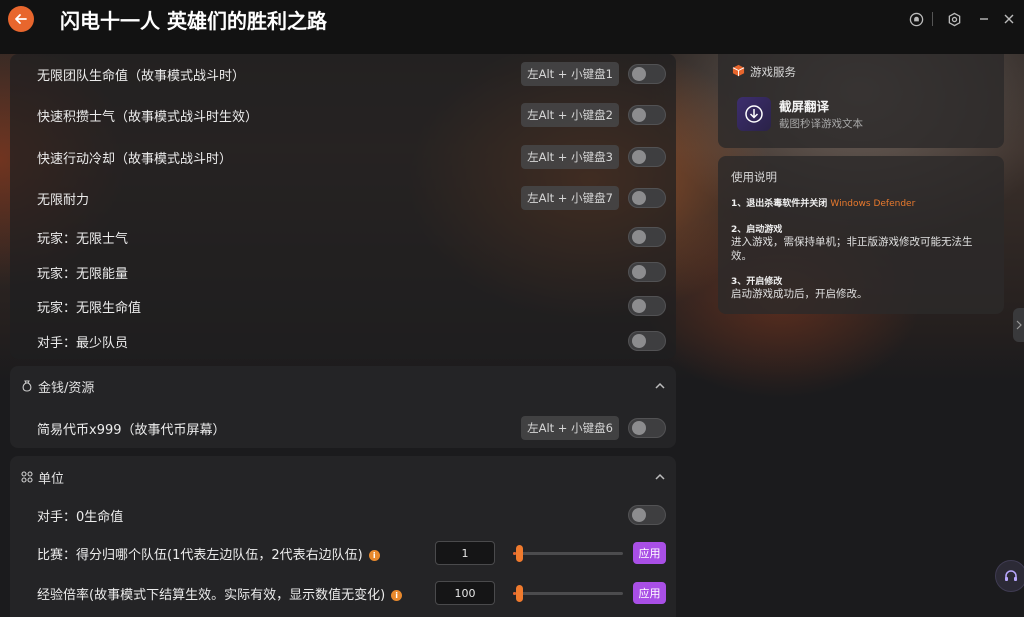  What do you see at coordinates (779, 204) in the screenshot?
I see `step-title: 1、退出杀毒软件并关闭` at bounding box center [779, 204].